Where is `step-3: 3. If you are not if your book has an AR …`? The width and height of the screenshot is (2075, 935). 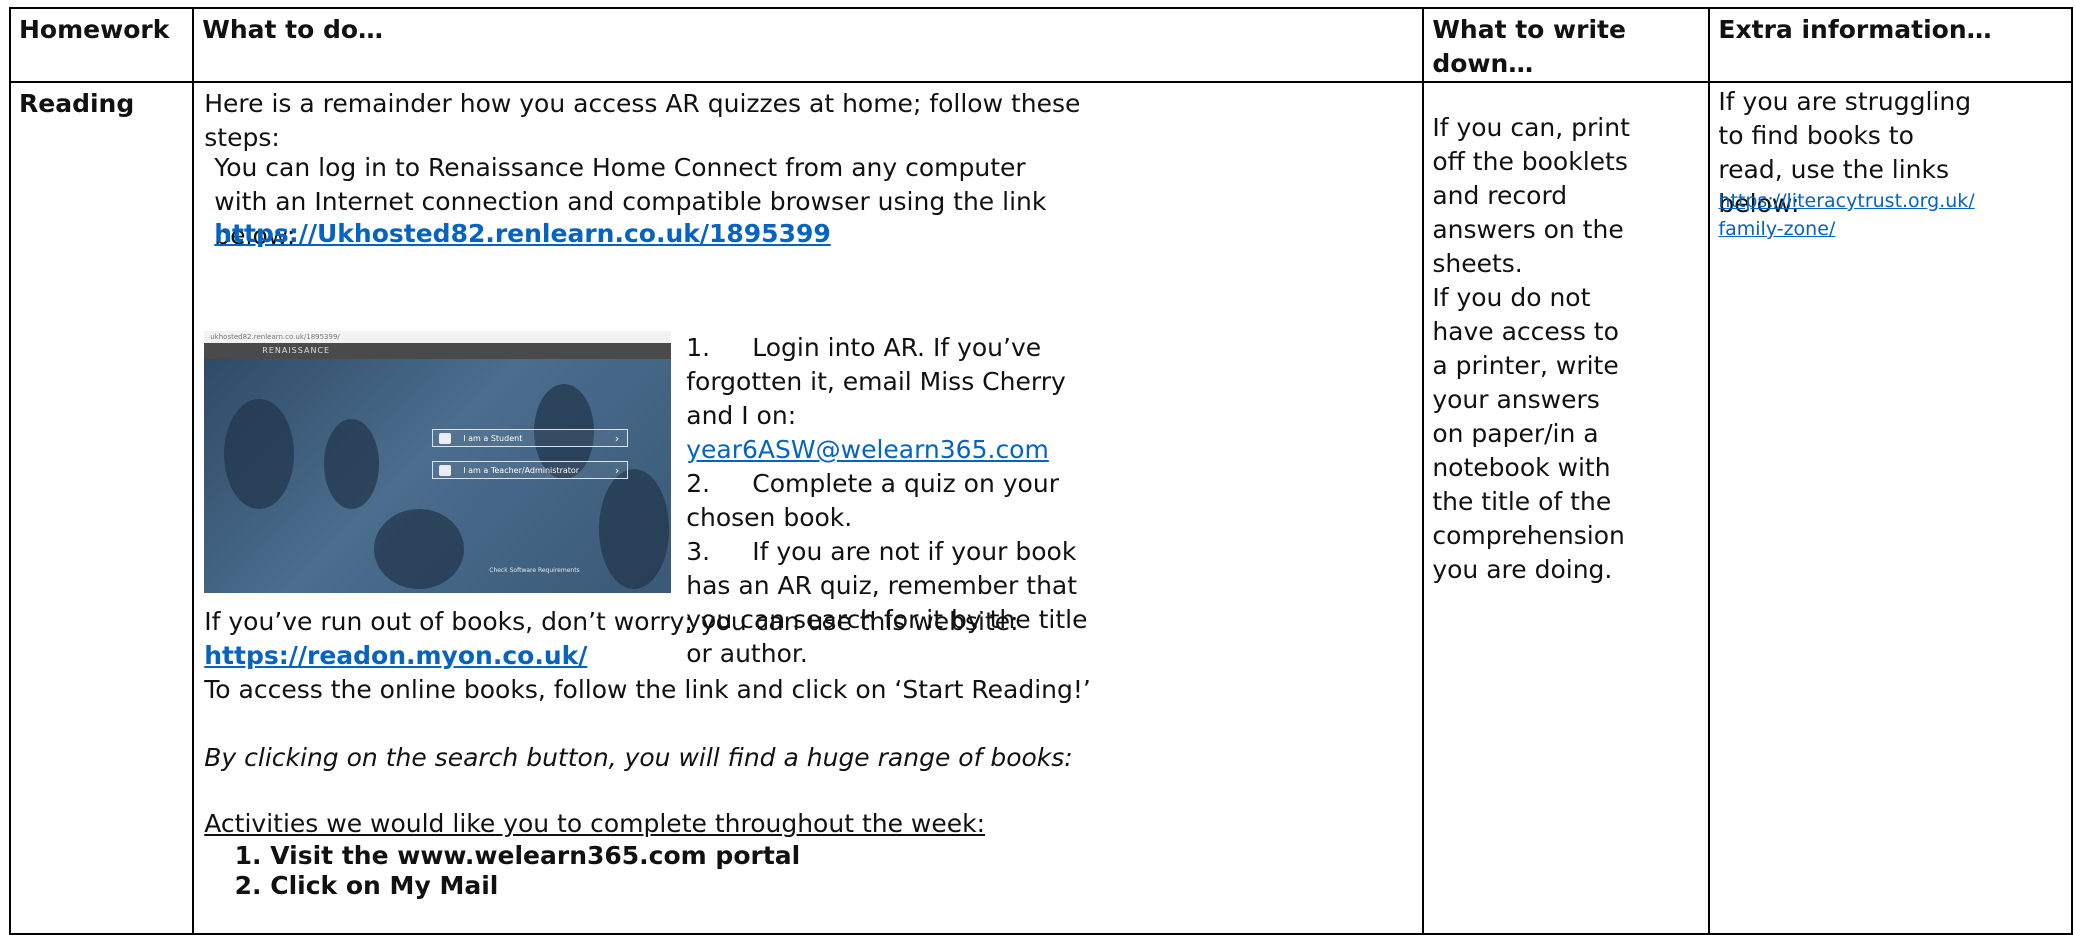
step-3: 3. If you are not if your book has an AR … is located at coordinates (887, 602).